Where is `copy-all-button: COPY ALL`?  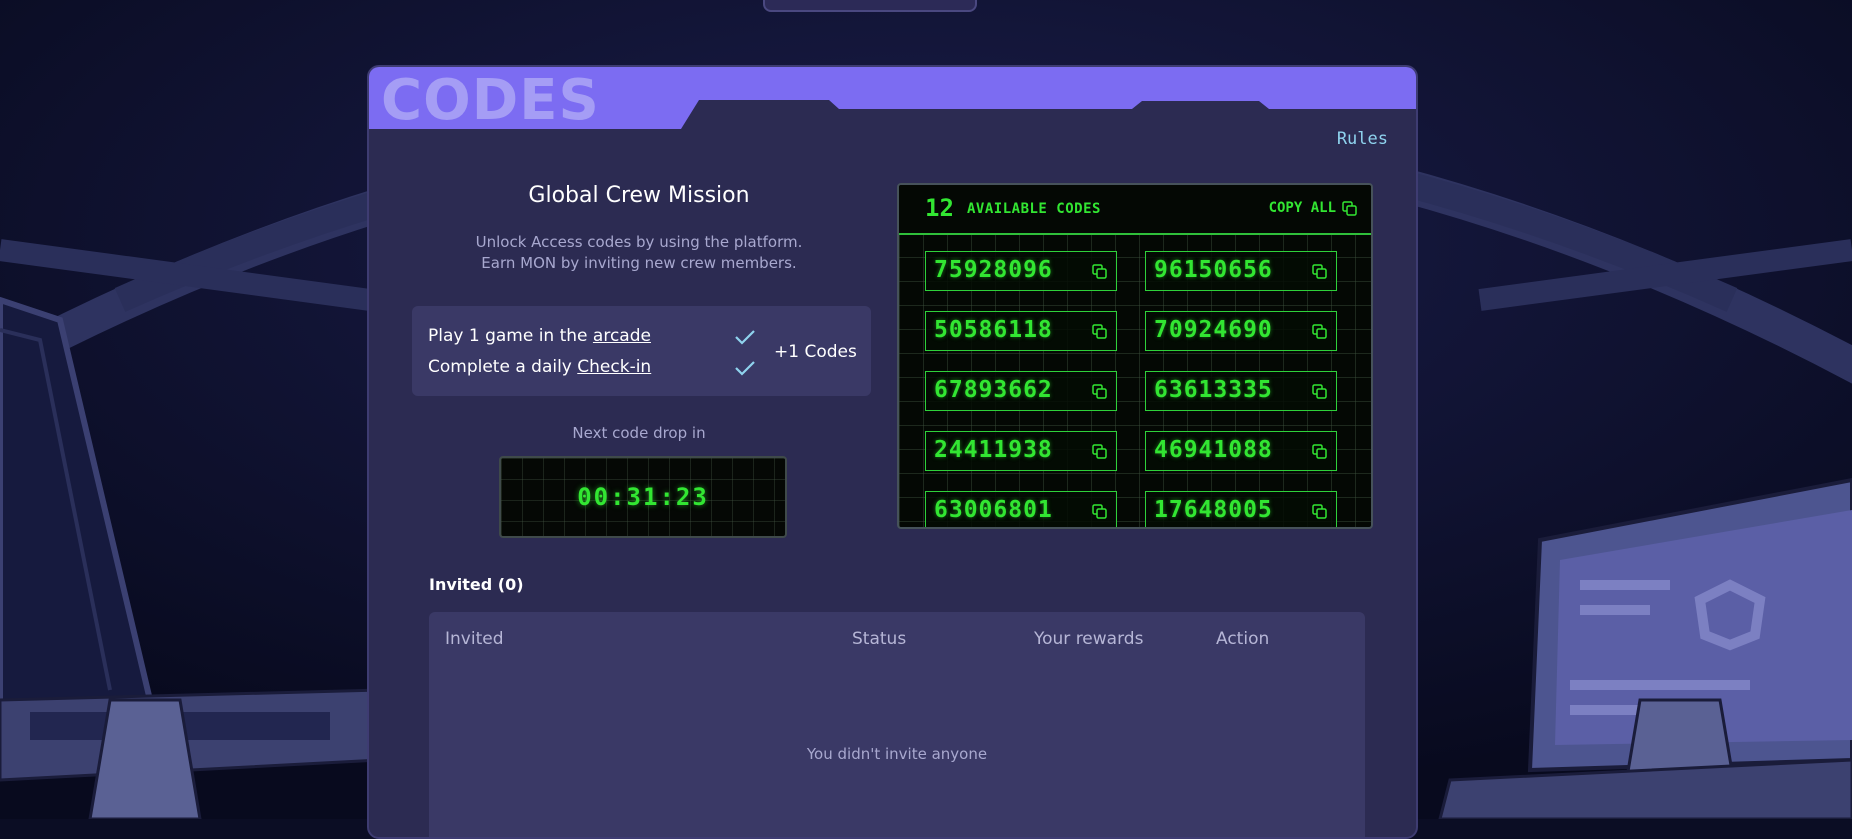
copy-all-button: COPY ALL is located at coordinates (1313, 208).